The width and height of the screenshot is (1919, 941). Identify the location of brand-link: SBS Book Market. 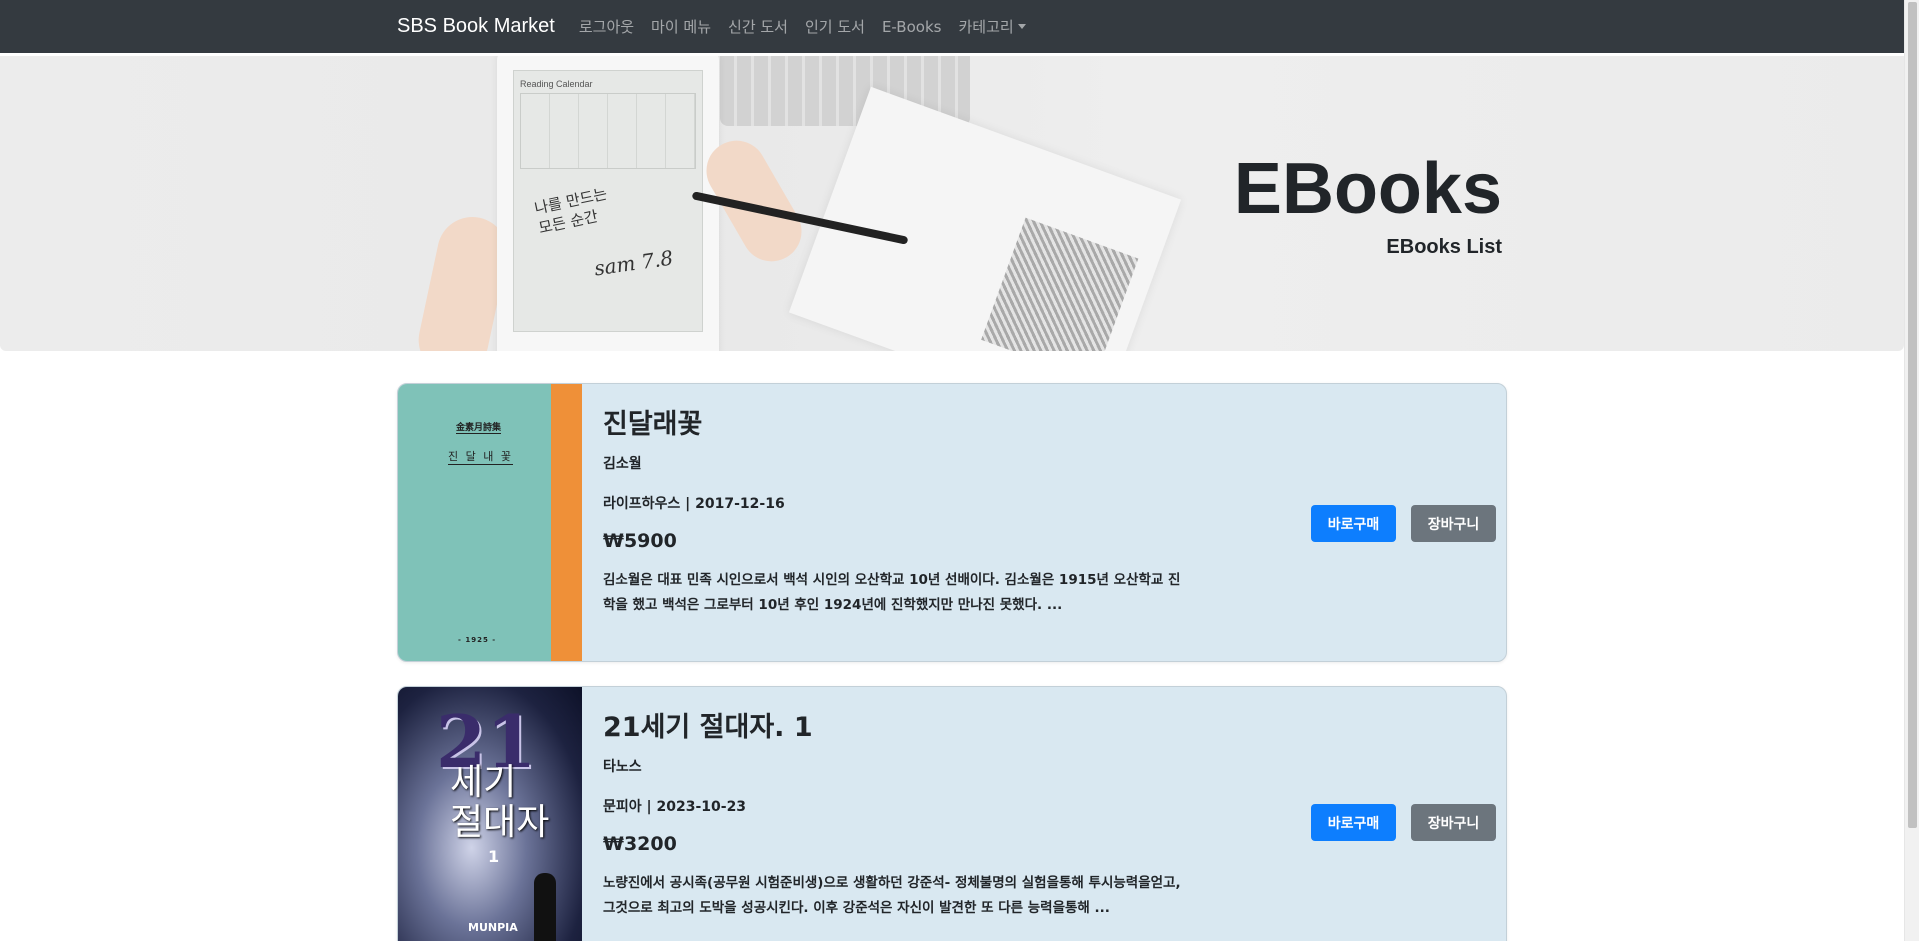
(476, 26).